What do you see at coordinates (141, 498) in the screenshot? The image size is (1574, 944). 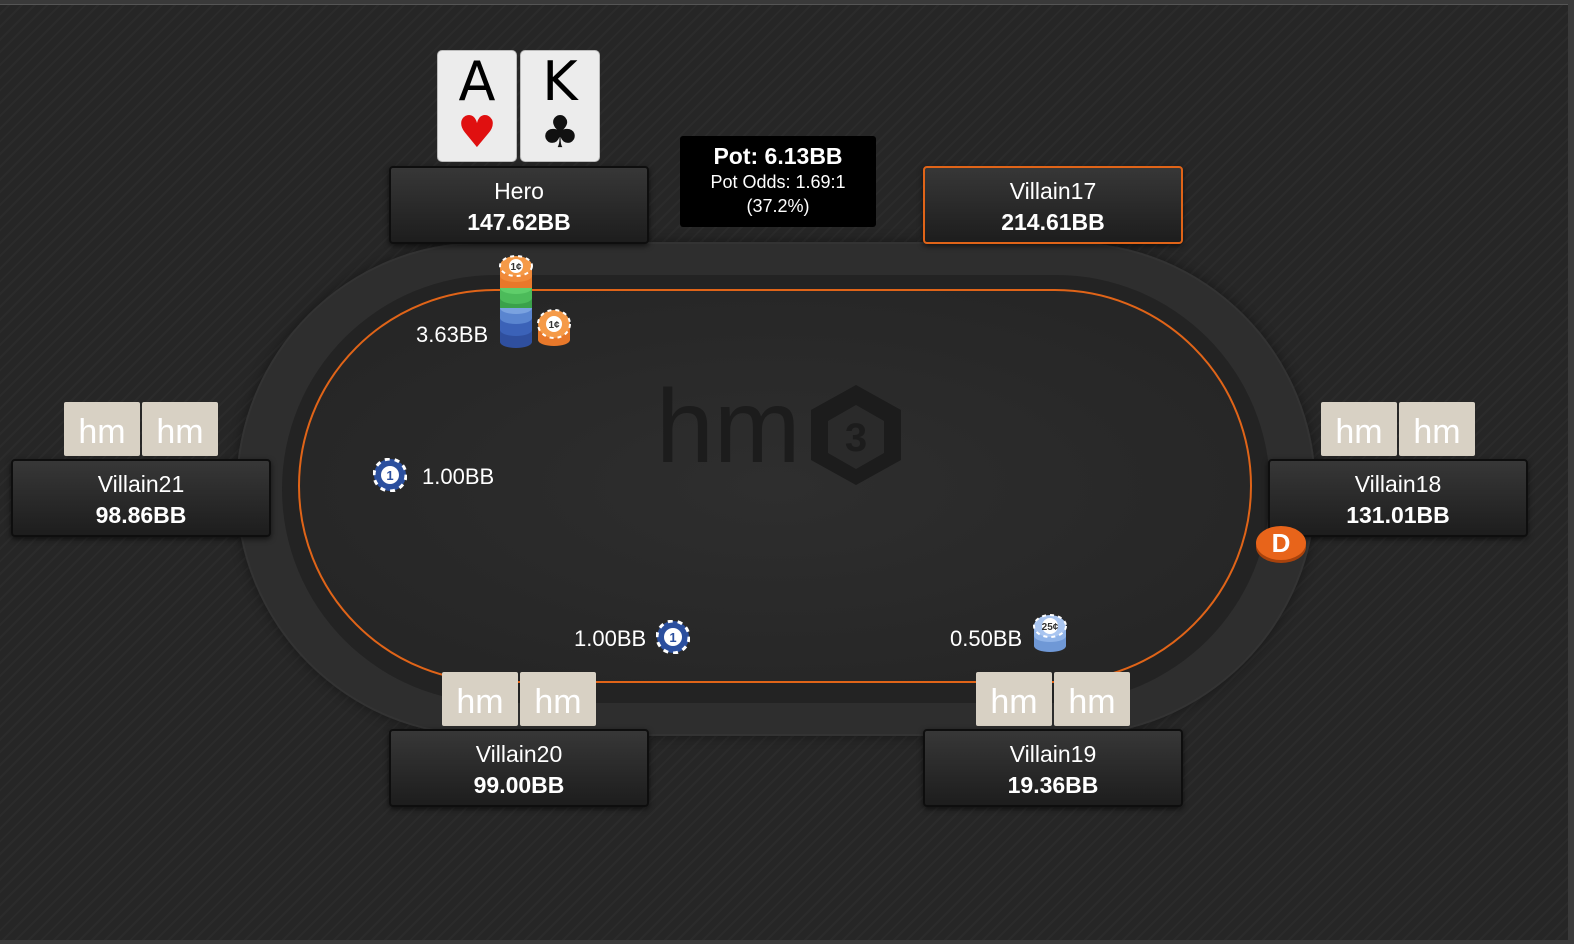 I see `seat-villain21: Villain21 98.86BB` at bounding box center [141, 498].